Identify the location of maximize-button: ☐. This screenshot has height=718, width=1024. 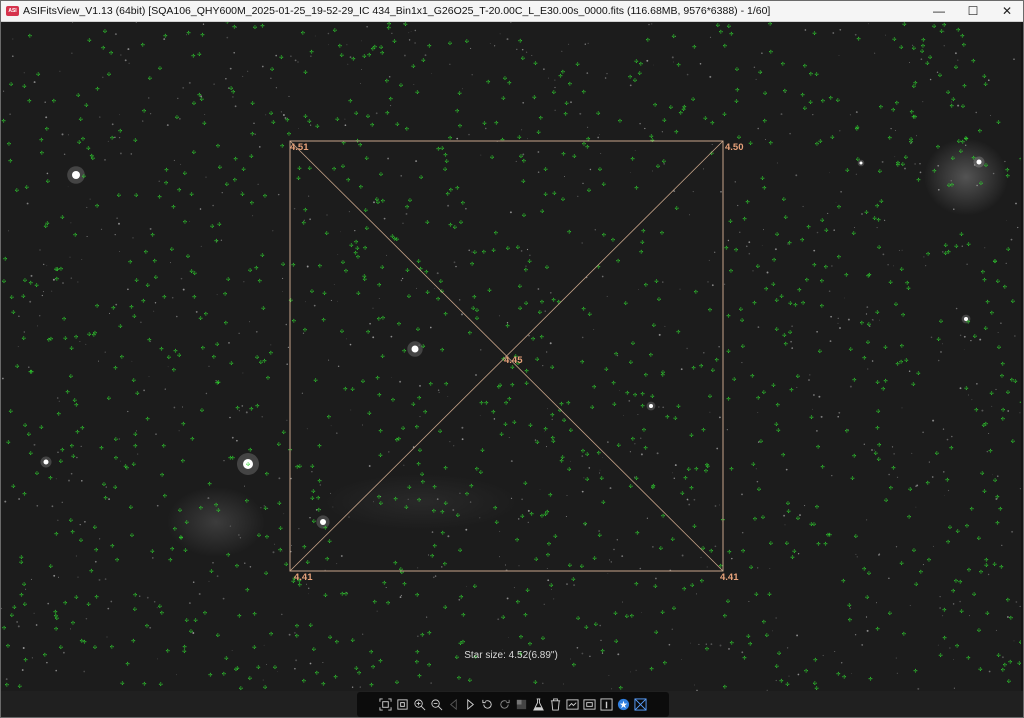
(973, 11).